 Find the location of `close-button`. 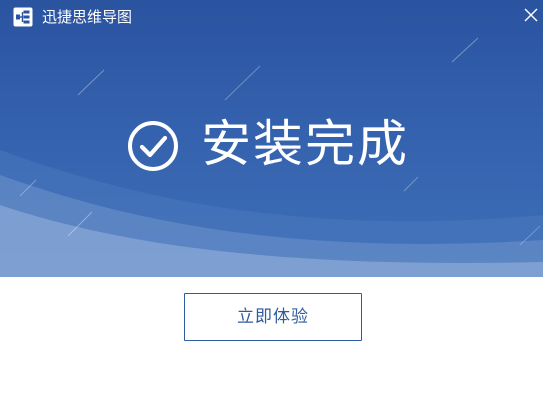

close-button is located at coordinates (531, 15).